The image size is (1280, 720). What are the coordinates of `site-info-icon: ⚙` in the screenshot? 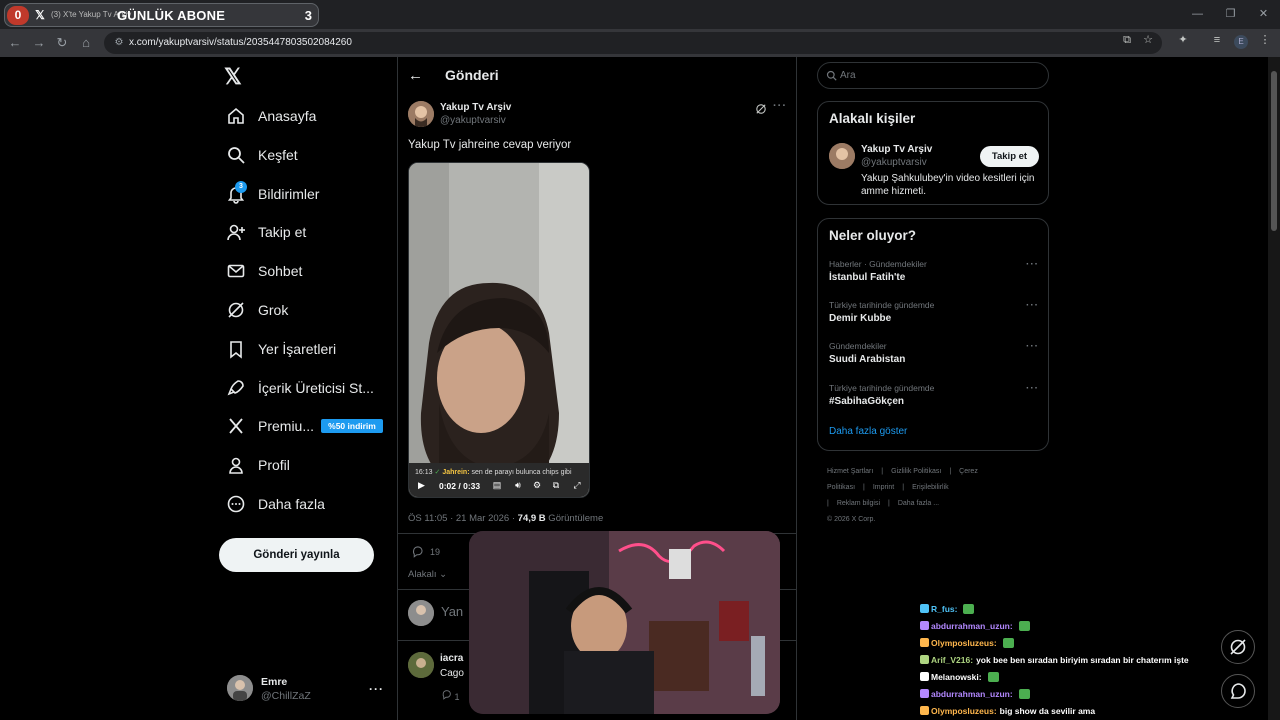 It's located at (119, 43).